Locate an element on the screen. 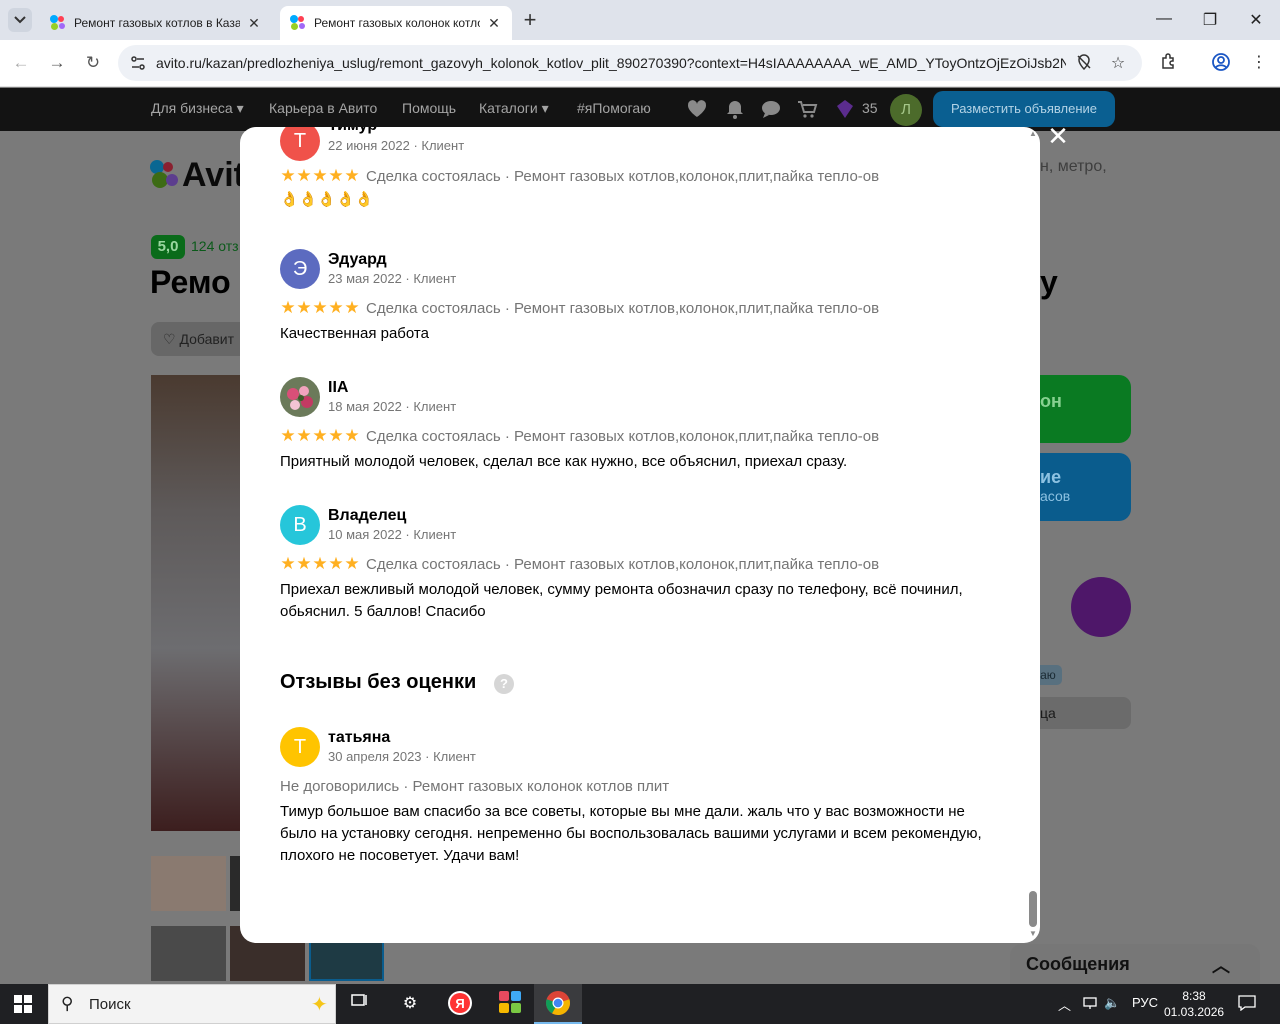 The image size is (1280, 1024). search-hint-text: н, метро, is located at coordinates (1073, 166).